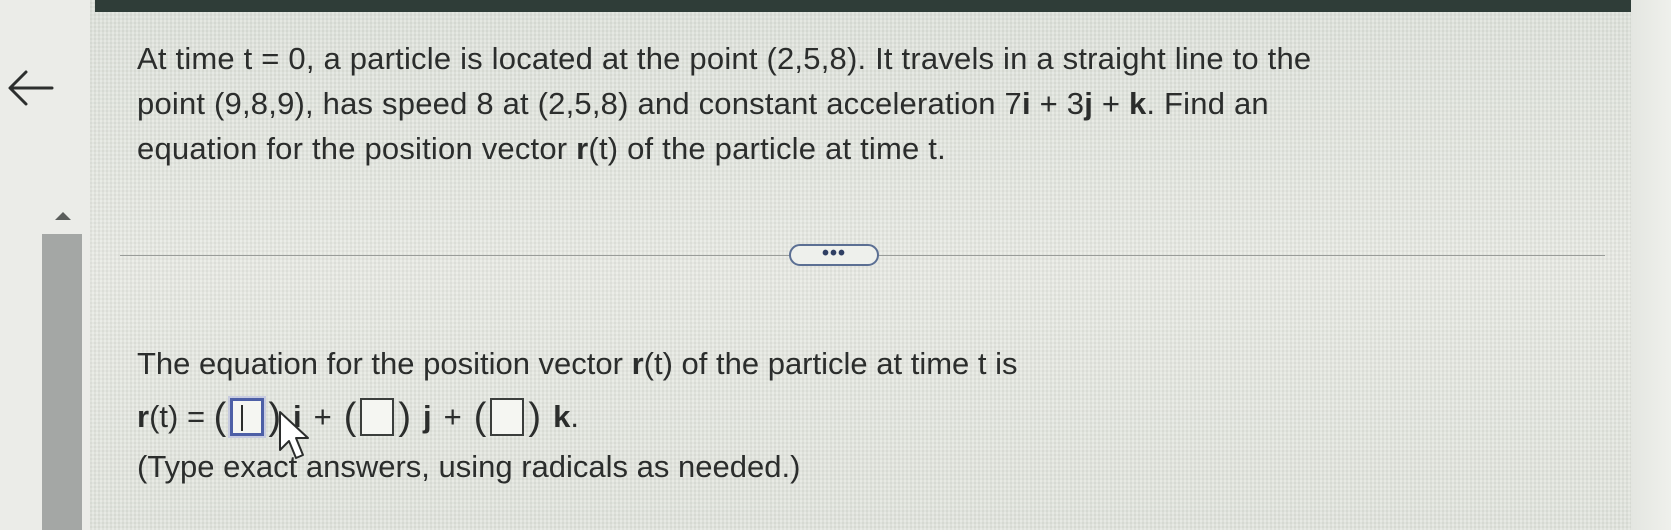 This screenshot has height=530, width=1671. What do you see at coordinates (637, 363) in the screenshot?
I see `answer-vector-r: r` at bounding box center [637, 363].